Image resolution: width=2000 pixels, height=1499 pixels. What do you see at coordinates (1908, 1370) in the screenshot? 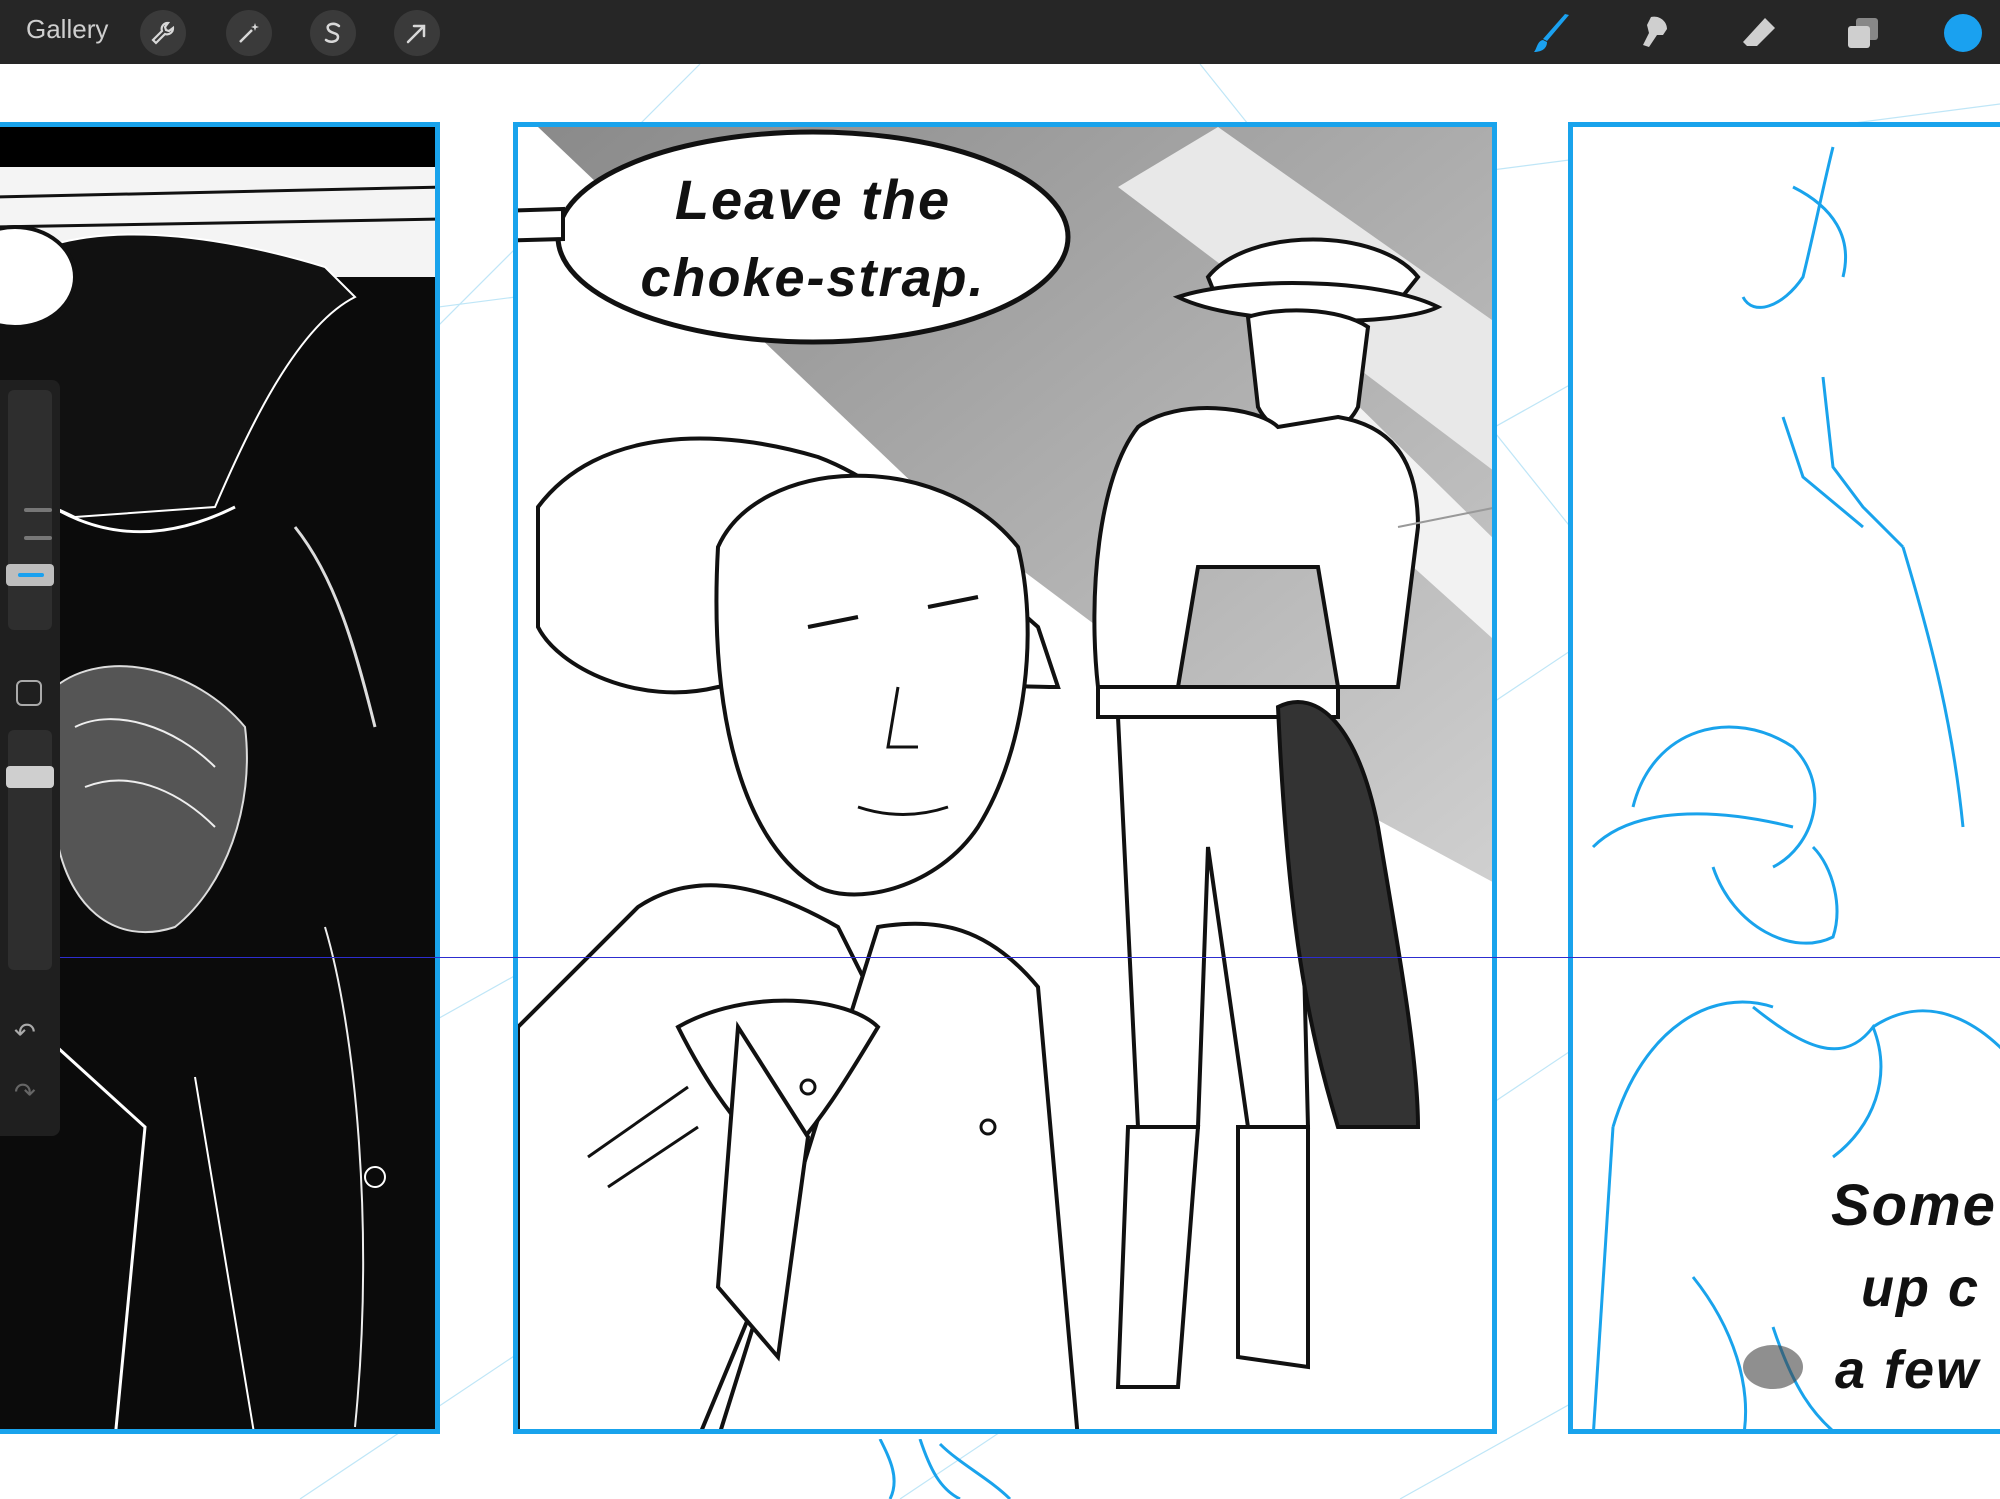
I see `caption-line-3: a few` at bounding box center [1908, 1370].